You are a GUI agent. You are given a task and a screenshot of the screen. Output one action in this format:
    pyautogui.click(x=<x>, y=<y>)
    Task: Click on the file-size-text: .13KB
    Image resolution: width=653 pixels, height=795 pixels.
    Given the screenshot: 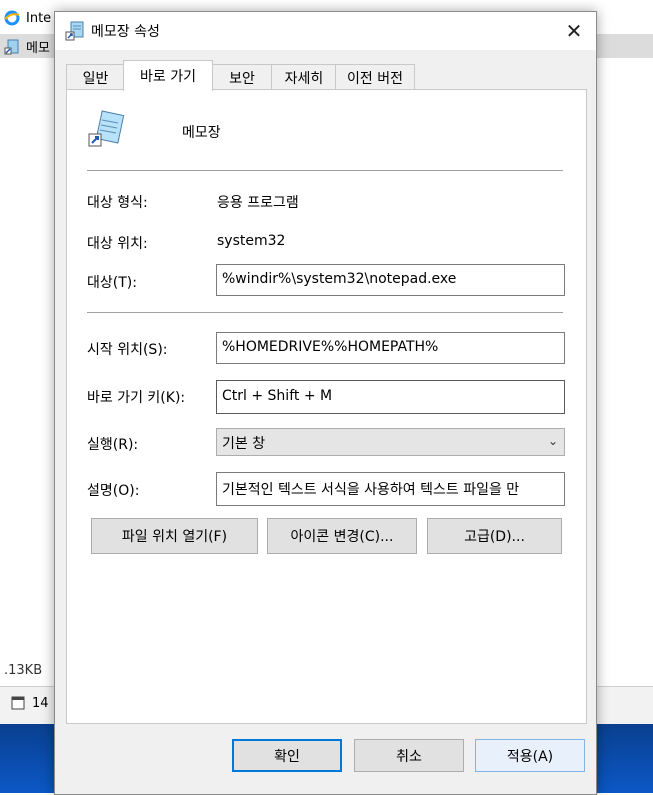 What is the action you would take?
    pyautogui.click(x=23, y=670)
    